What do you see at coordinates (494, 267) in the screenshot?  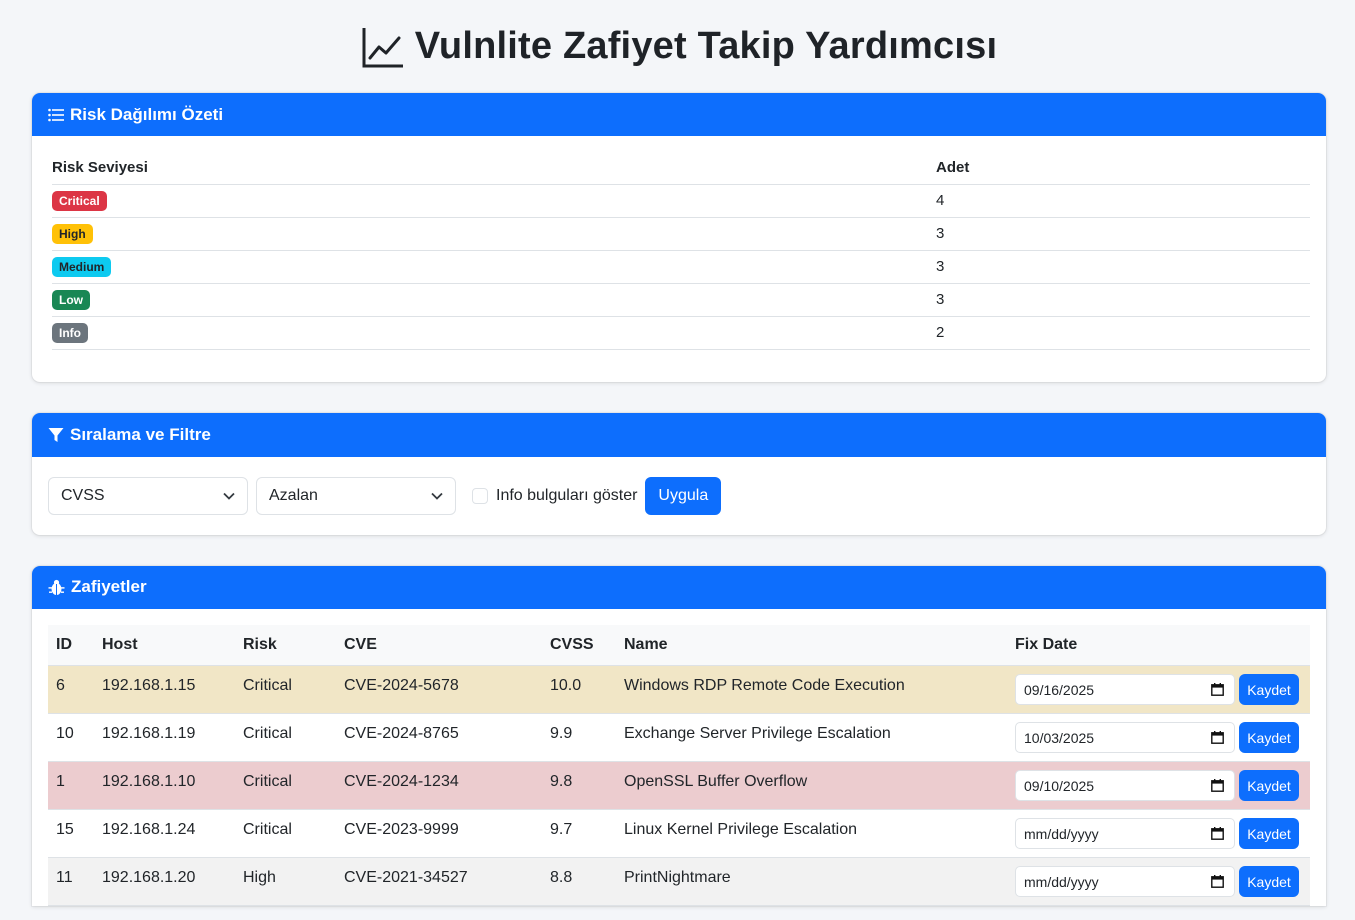 I see `risk-level-cell: Medium` at bounding box center [494, 267].